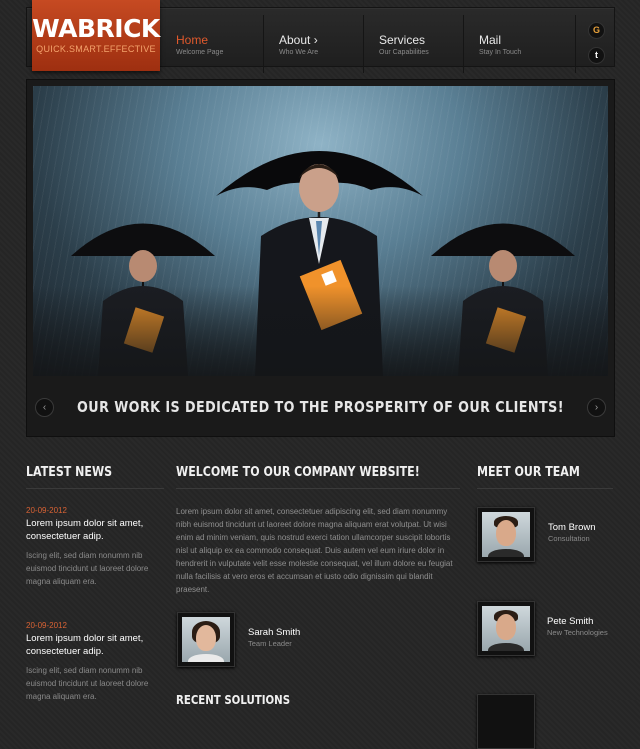 This screenshot has width=640, height=749. Describe the element at coordinates (44, 407) in the screenshot. I see `slider-prev-button: ‹` at that location.